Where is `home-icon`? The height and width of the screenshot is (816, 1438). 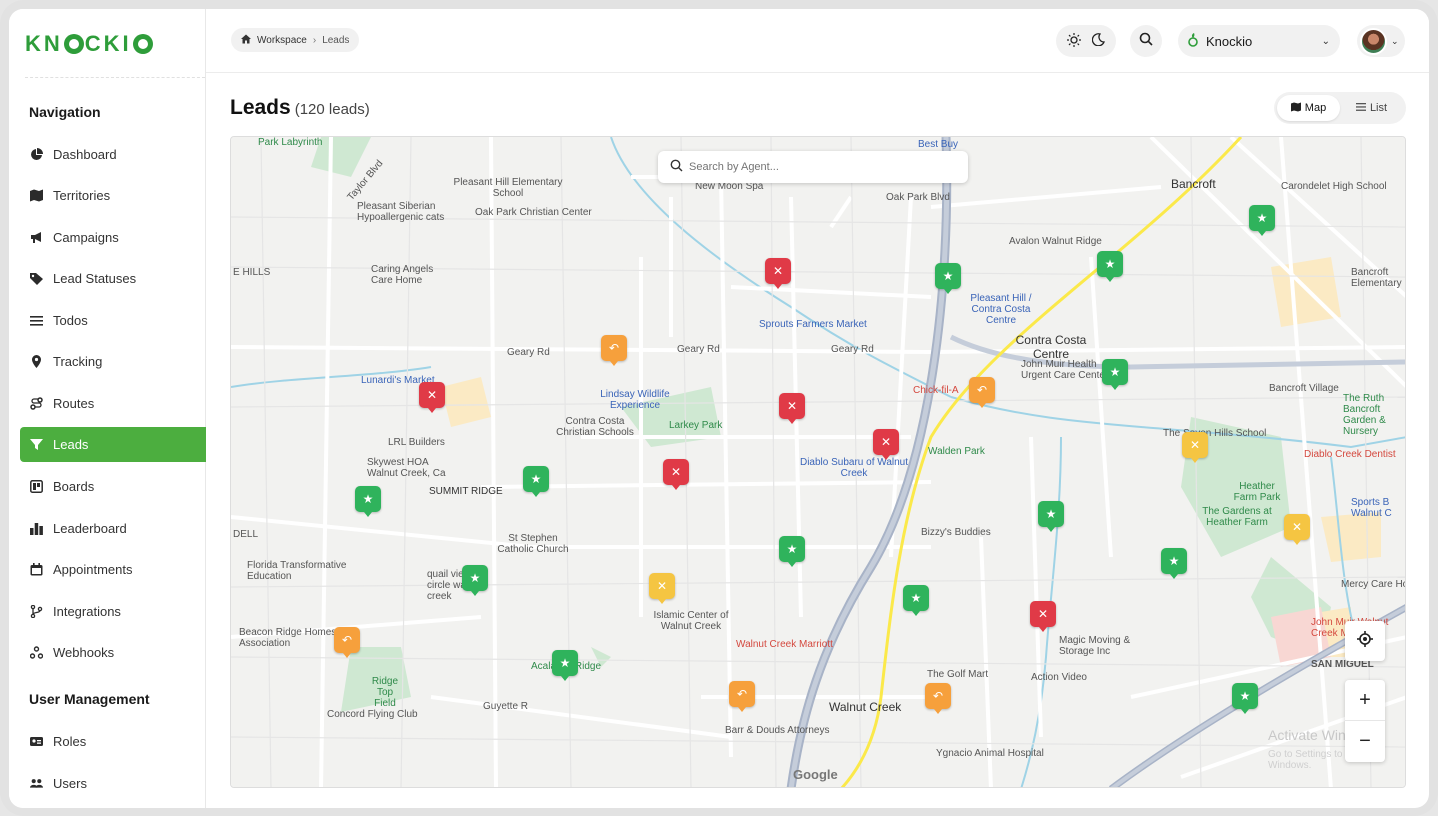
home-icon is located at coordinates (246, 40).